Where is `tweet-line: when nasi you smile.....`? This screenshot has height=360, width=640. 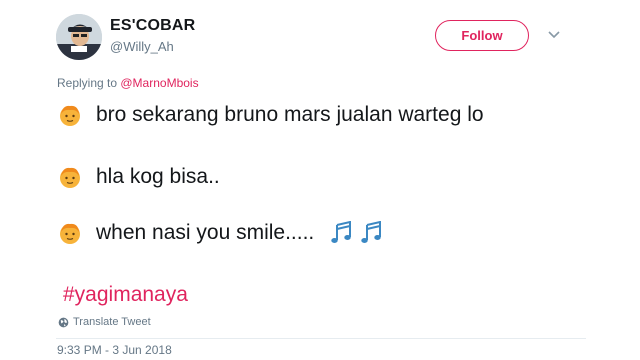 tweet-line: when nasi you smile..... is located at coordinates (223, 233).